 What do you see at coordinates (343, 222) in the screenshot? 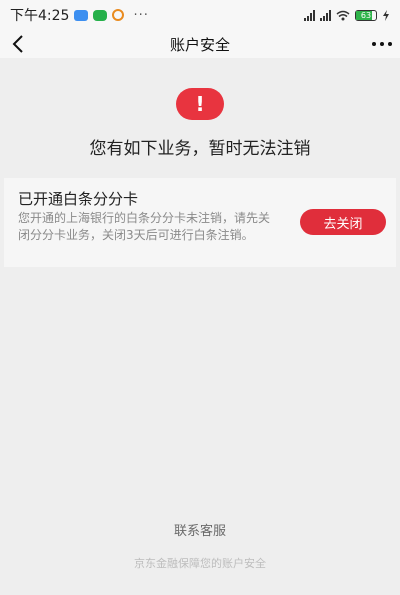
I see `go-close-button: 去关闭` at bounding box center [343, 222].